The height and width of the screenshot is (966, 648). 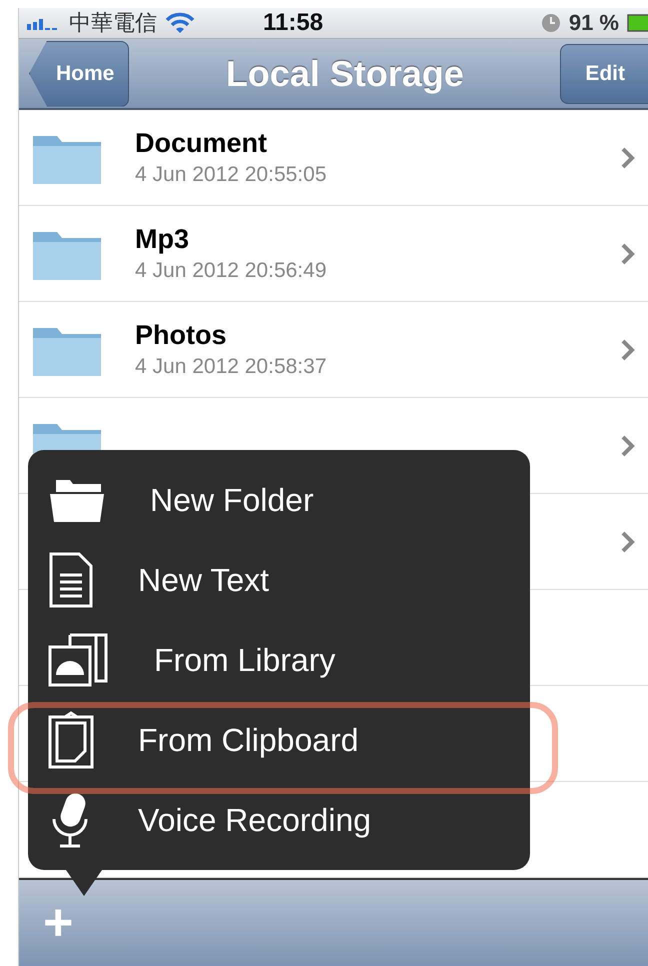 I want to click on photo-library-icon, so click(x=79, y=660).